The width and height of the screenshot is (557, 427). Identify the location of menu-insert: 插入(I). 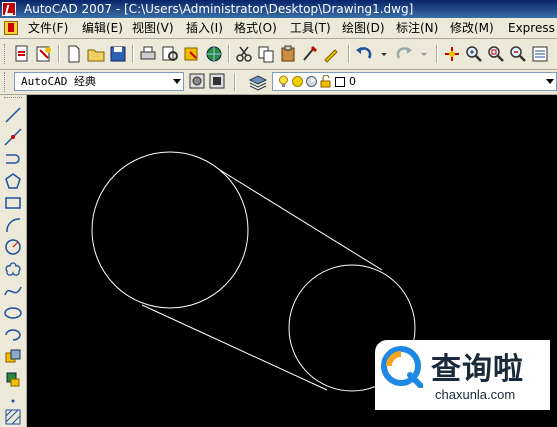
(204, 28).